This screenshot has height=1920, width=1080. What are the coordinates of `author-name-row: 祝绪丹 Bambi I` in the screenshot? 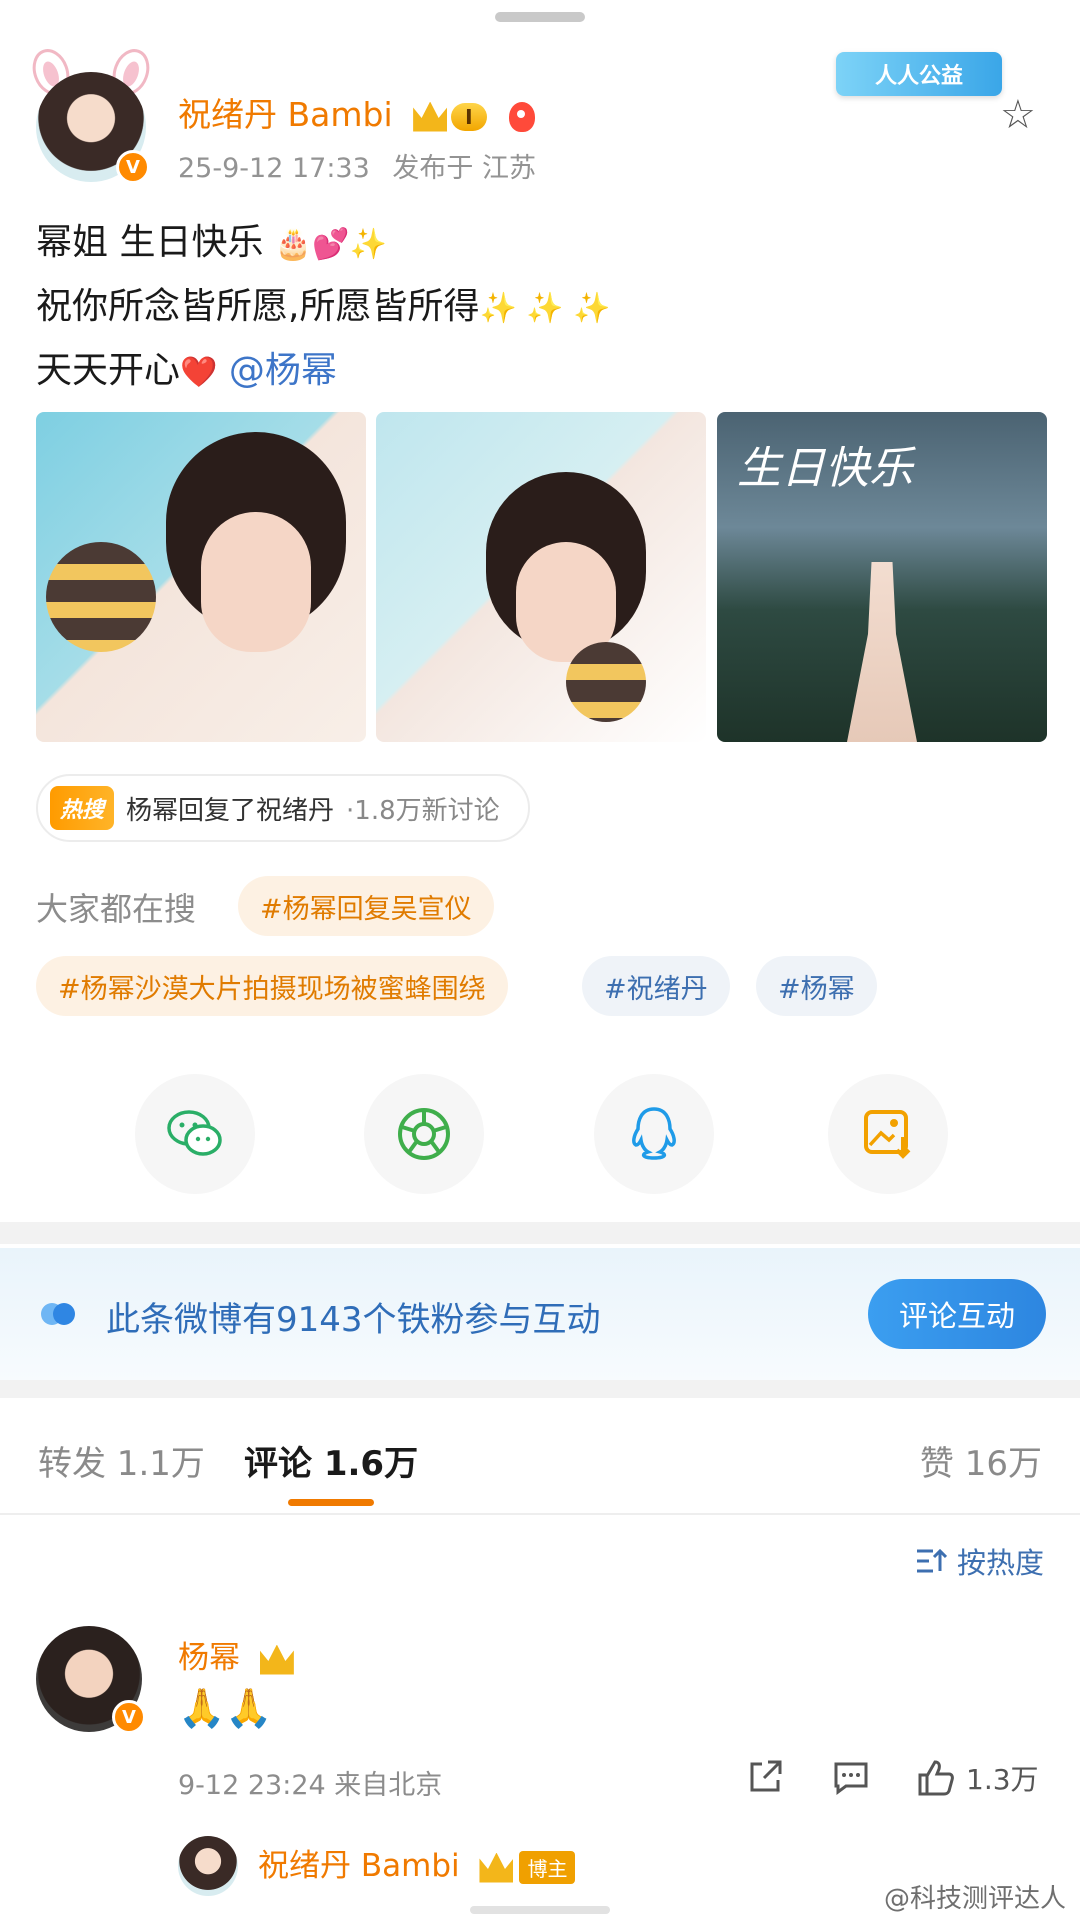 It's located at (357, 112).